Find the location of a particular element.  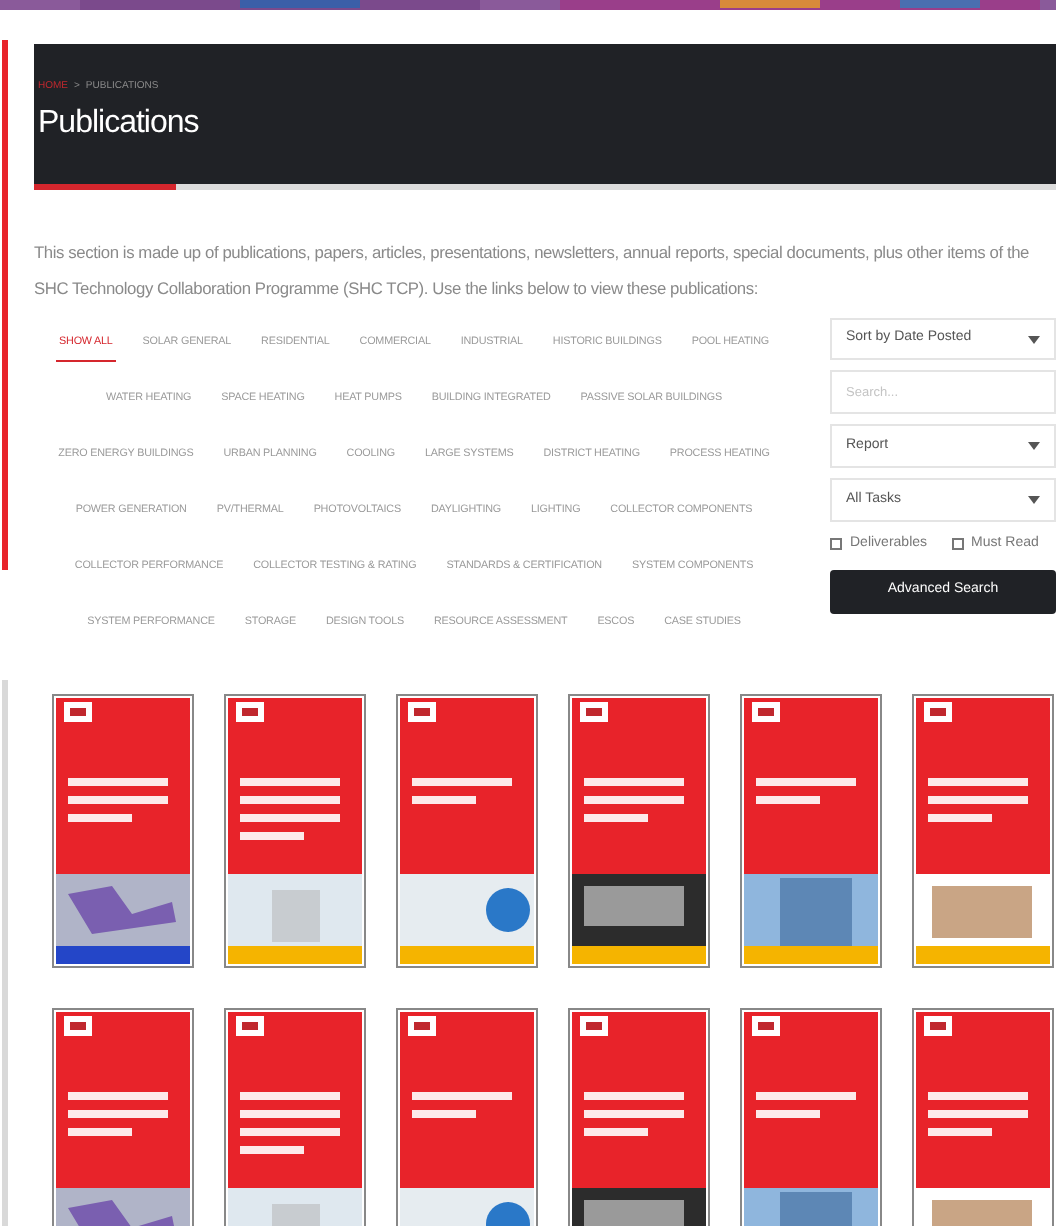

intro-paragraph: This section is made up of publications, papers, articles, presentations, newsletters, annual reports, special documents, plus other items of the SHC Technology Collaboration Programme (SHC TCP). Use the links below to view these publications: is located at coordinates (533, 271).